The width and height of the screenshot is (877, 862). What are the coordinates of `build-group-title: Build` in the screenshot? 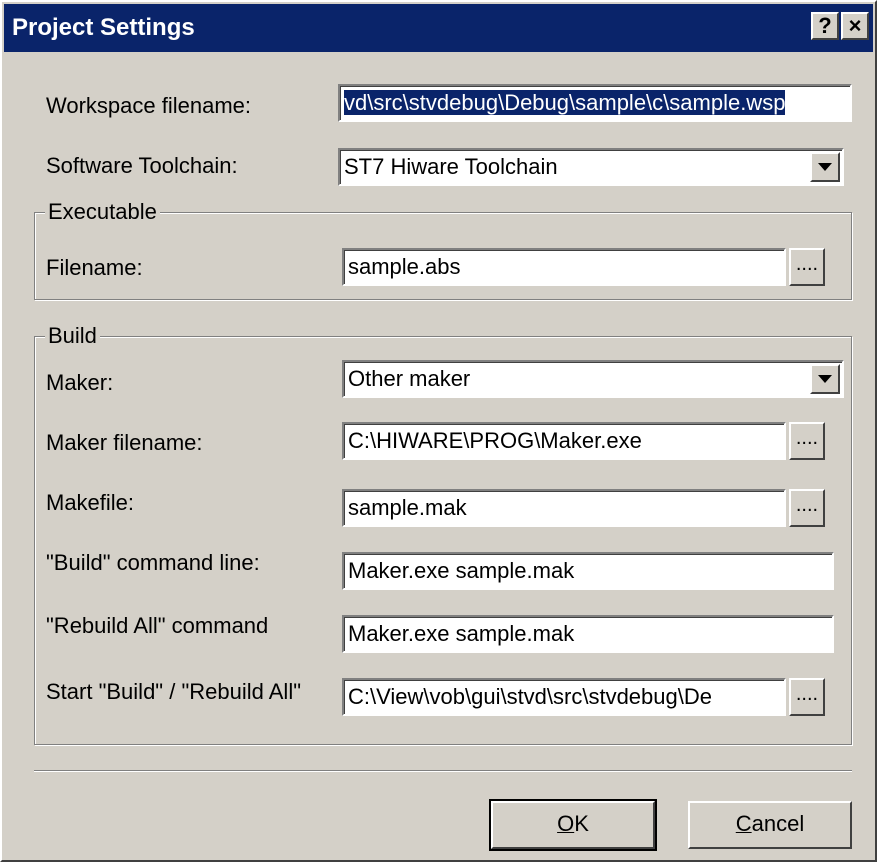 It's located at (72, 336).